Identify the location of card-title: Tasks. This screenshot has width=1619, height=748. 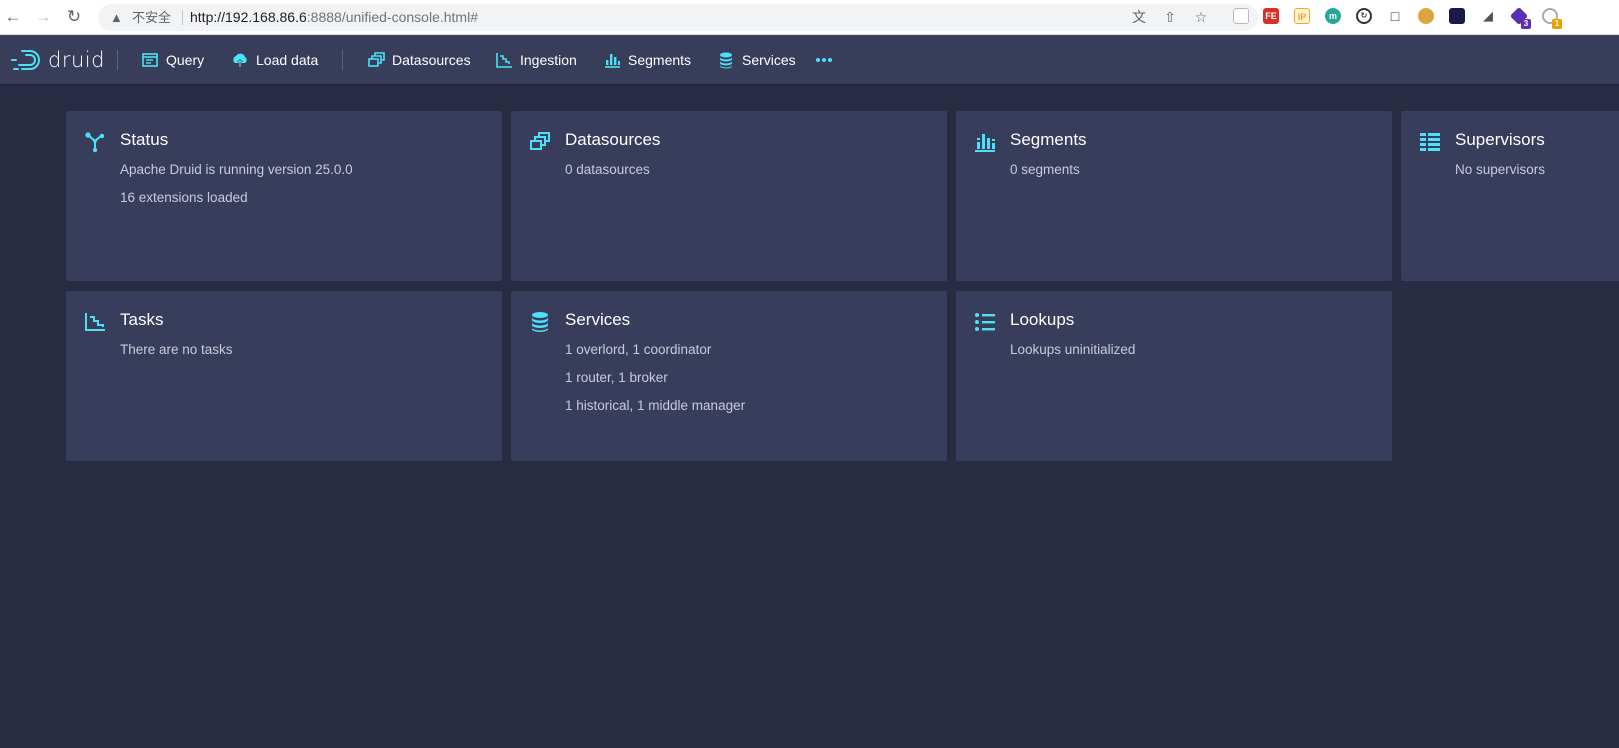
(142, 319).